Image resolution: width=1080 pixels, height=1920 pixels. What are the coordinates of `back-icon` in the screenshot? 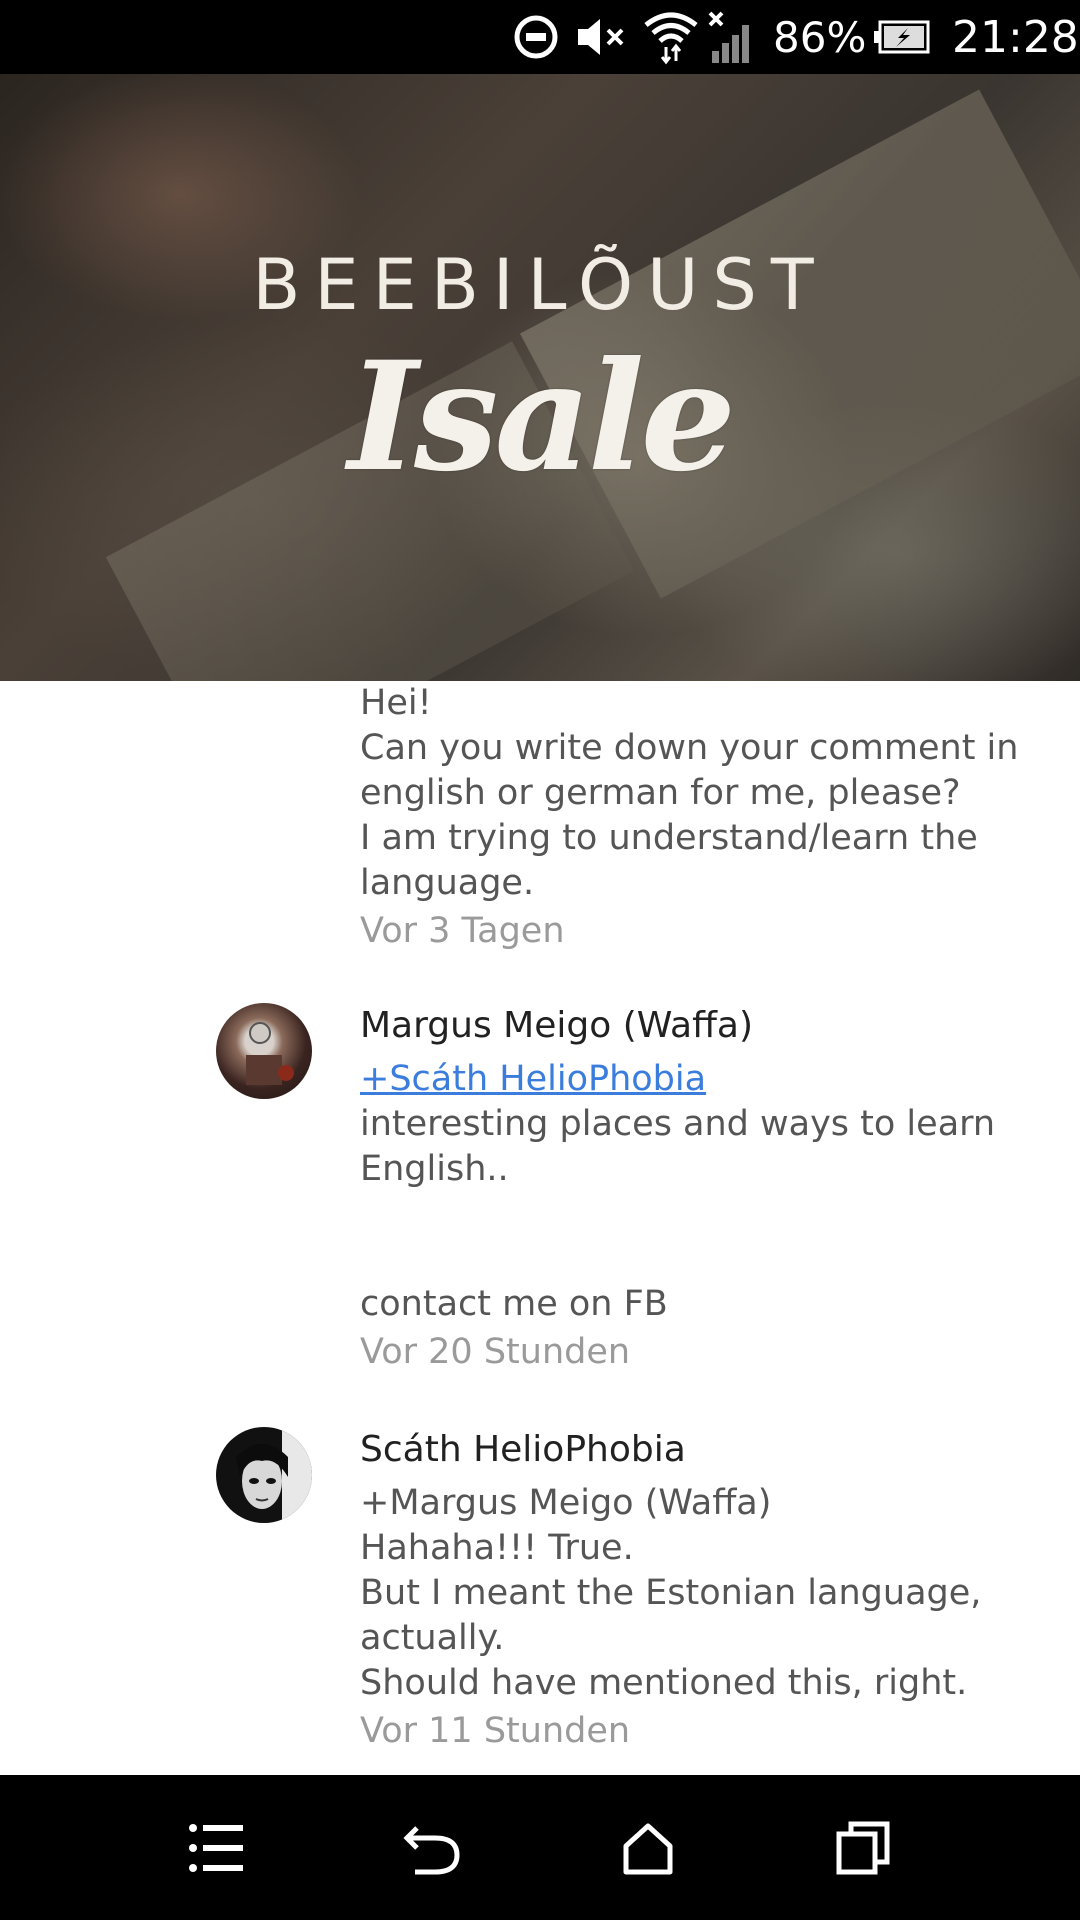 It's located at (433, 1847).